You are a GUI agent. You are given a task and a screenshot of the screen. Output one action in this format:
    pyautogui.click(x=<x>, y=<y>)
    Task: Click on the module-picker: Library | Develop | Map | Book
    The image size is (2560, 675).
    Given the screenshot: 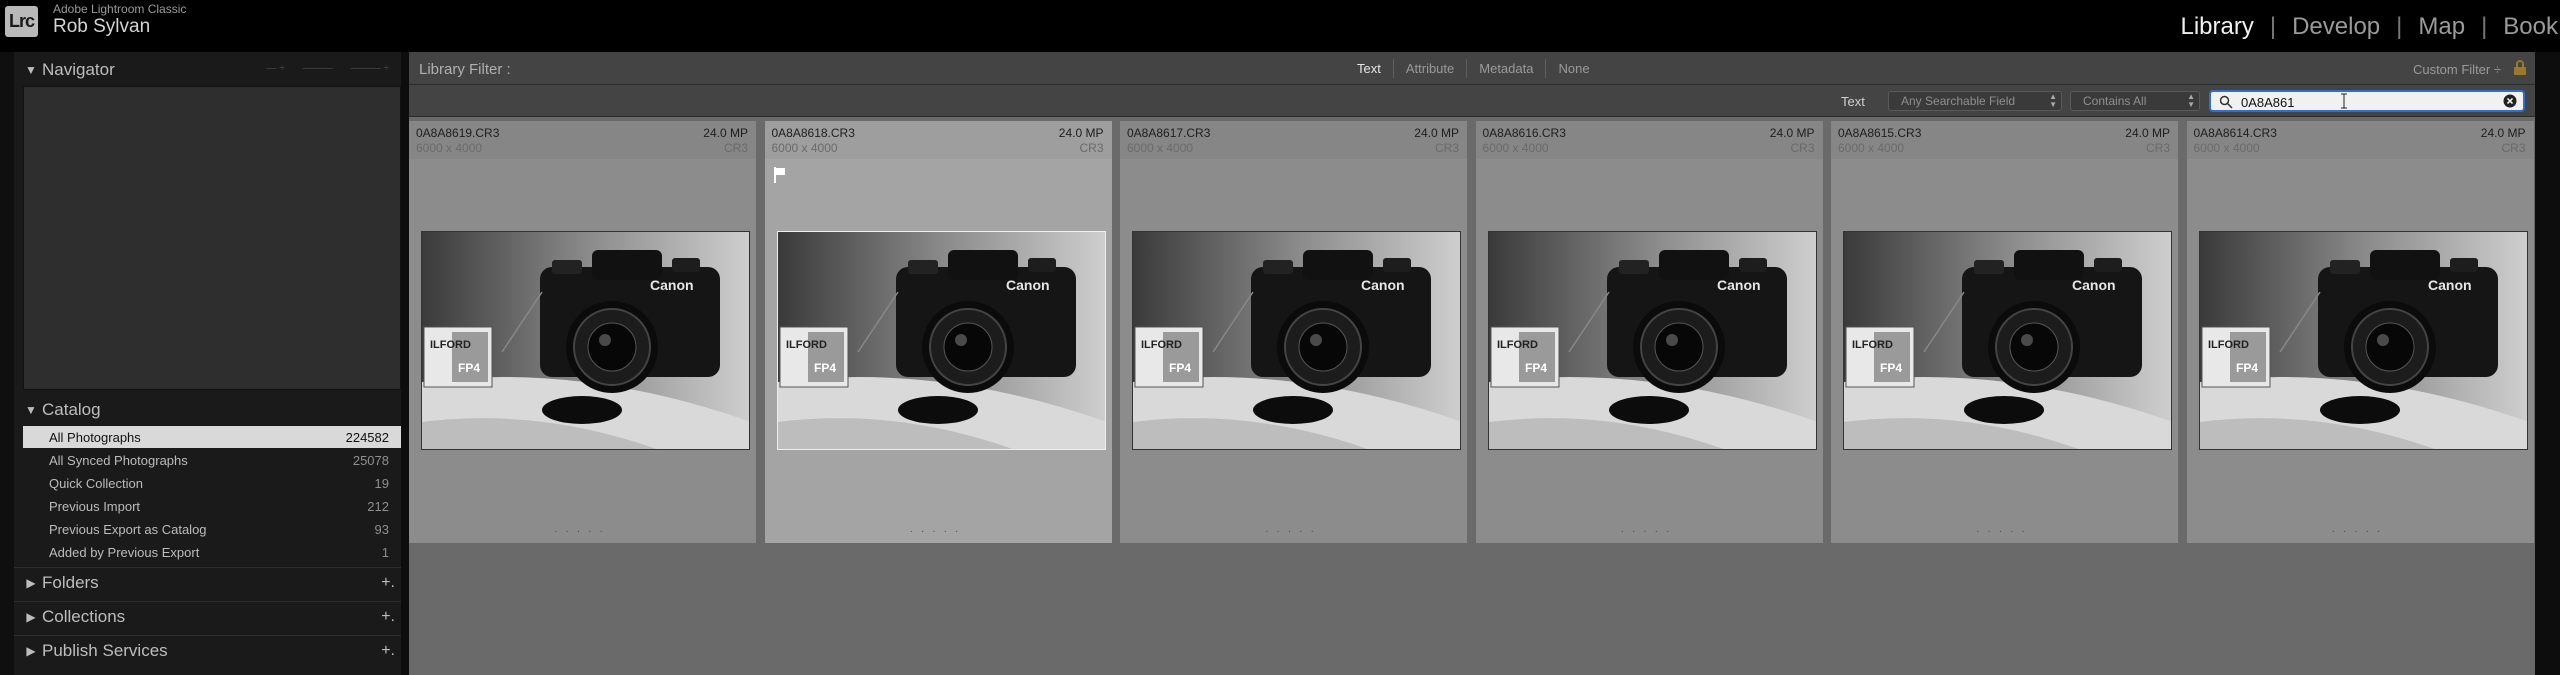 What is the action you would take?
    pyautogui.click(x=2369, y=27)
    